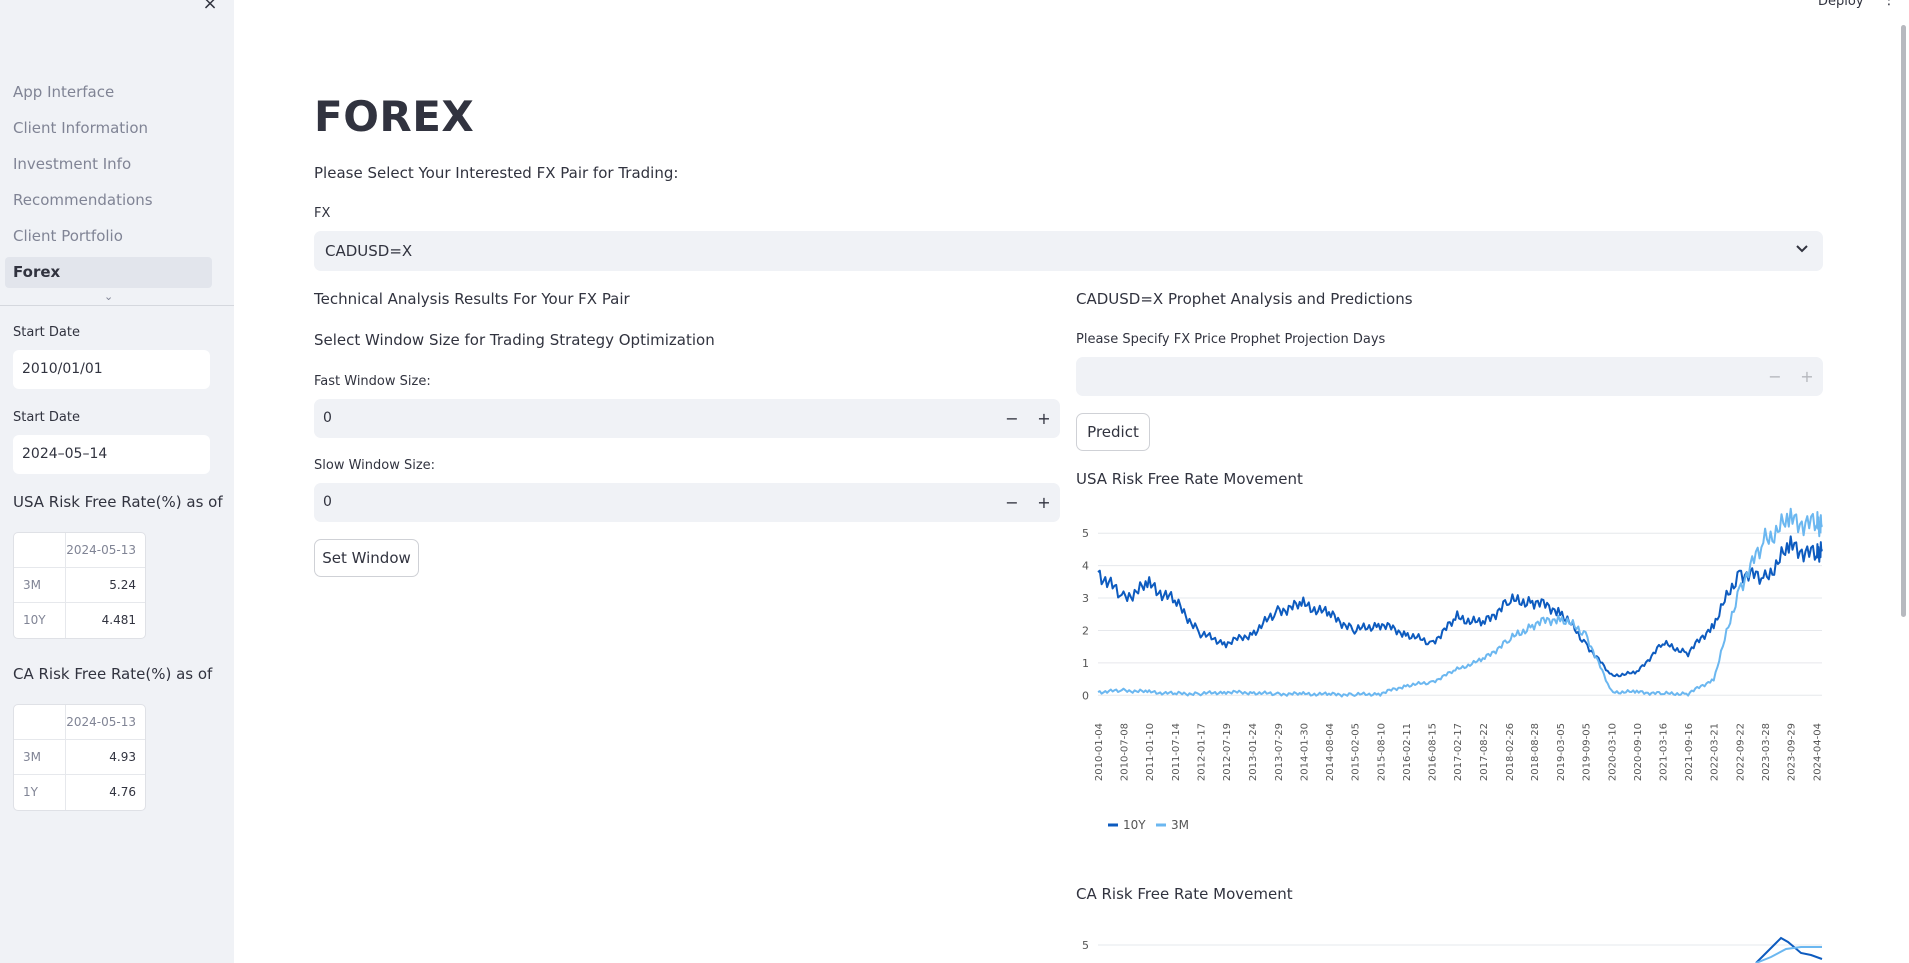 This screenshot has width=1909, height=963. I want to click on x-tick-label: 2019-03-05, so click(1561, 752).